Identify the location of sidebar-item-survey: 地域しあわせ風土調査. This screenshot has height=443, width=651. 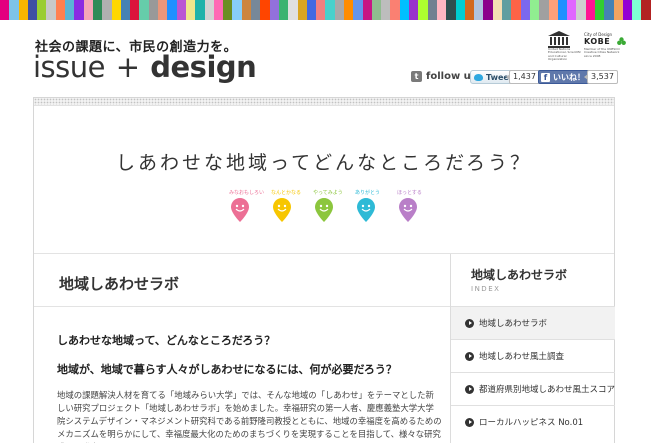
(533, 355).